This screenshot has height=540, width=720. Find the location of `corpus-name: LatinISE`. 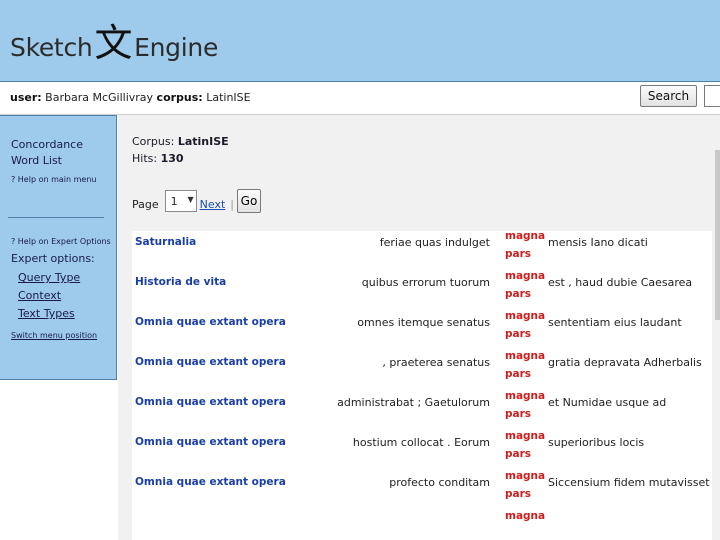

corpus-name: LatinISE is located at coordinates (228, 97).